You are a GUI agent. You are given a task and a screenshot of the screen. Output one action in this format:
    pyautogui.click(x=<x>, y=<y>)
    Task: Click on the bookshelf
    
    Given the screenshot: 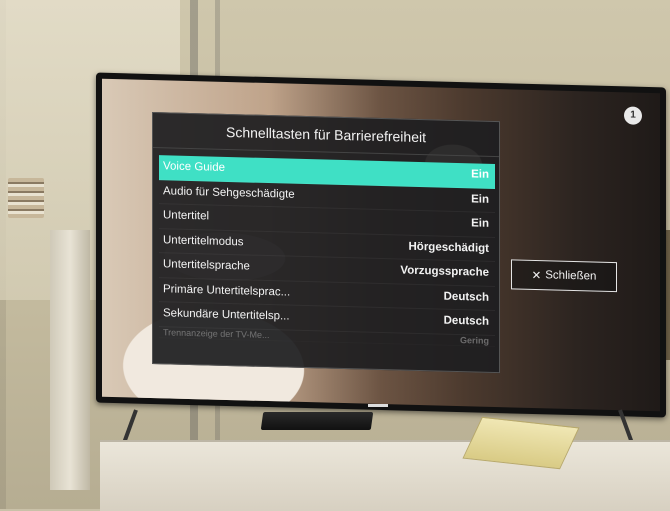 What is the action you would take?
    pyautogui.click(x=26, y=198)
    